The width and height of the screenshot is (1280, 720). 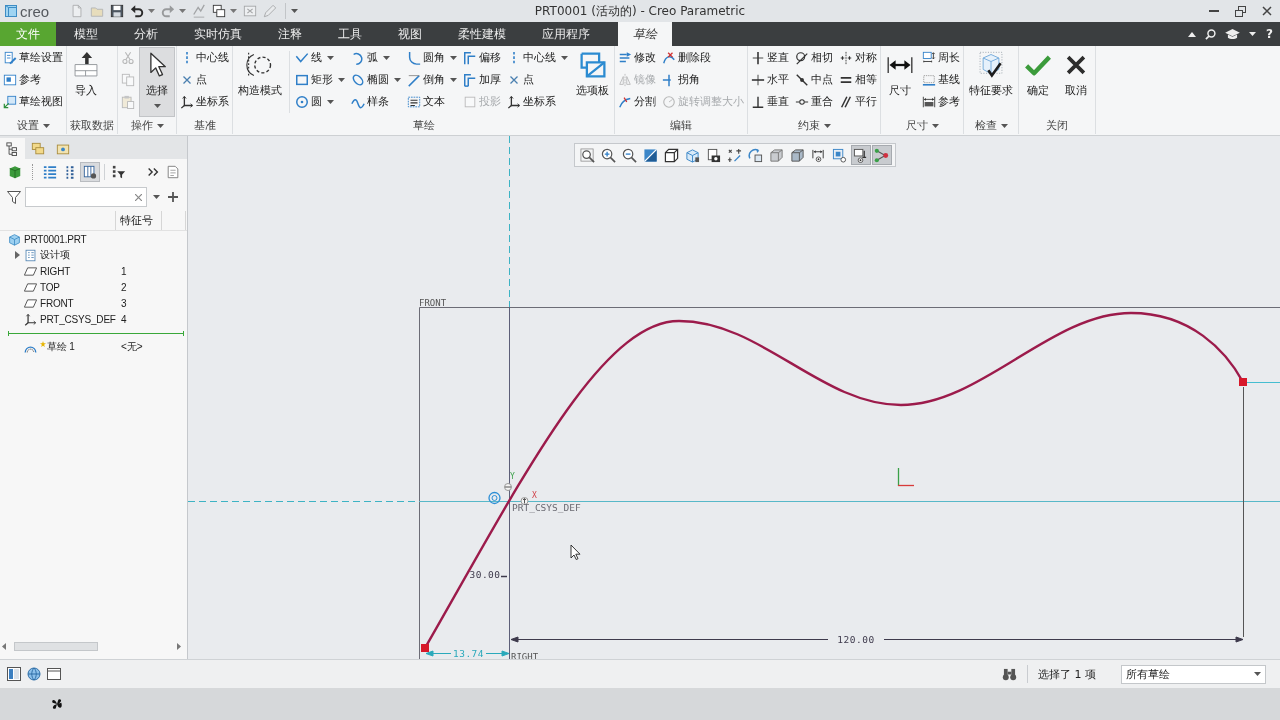 What do you see at coordinates (433, 302) in the screenshot?
I see `plane-label: FRONT` at bounding box center [433, 302].